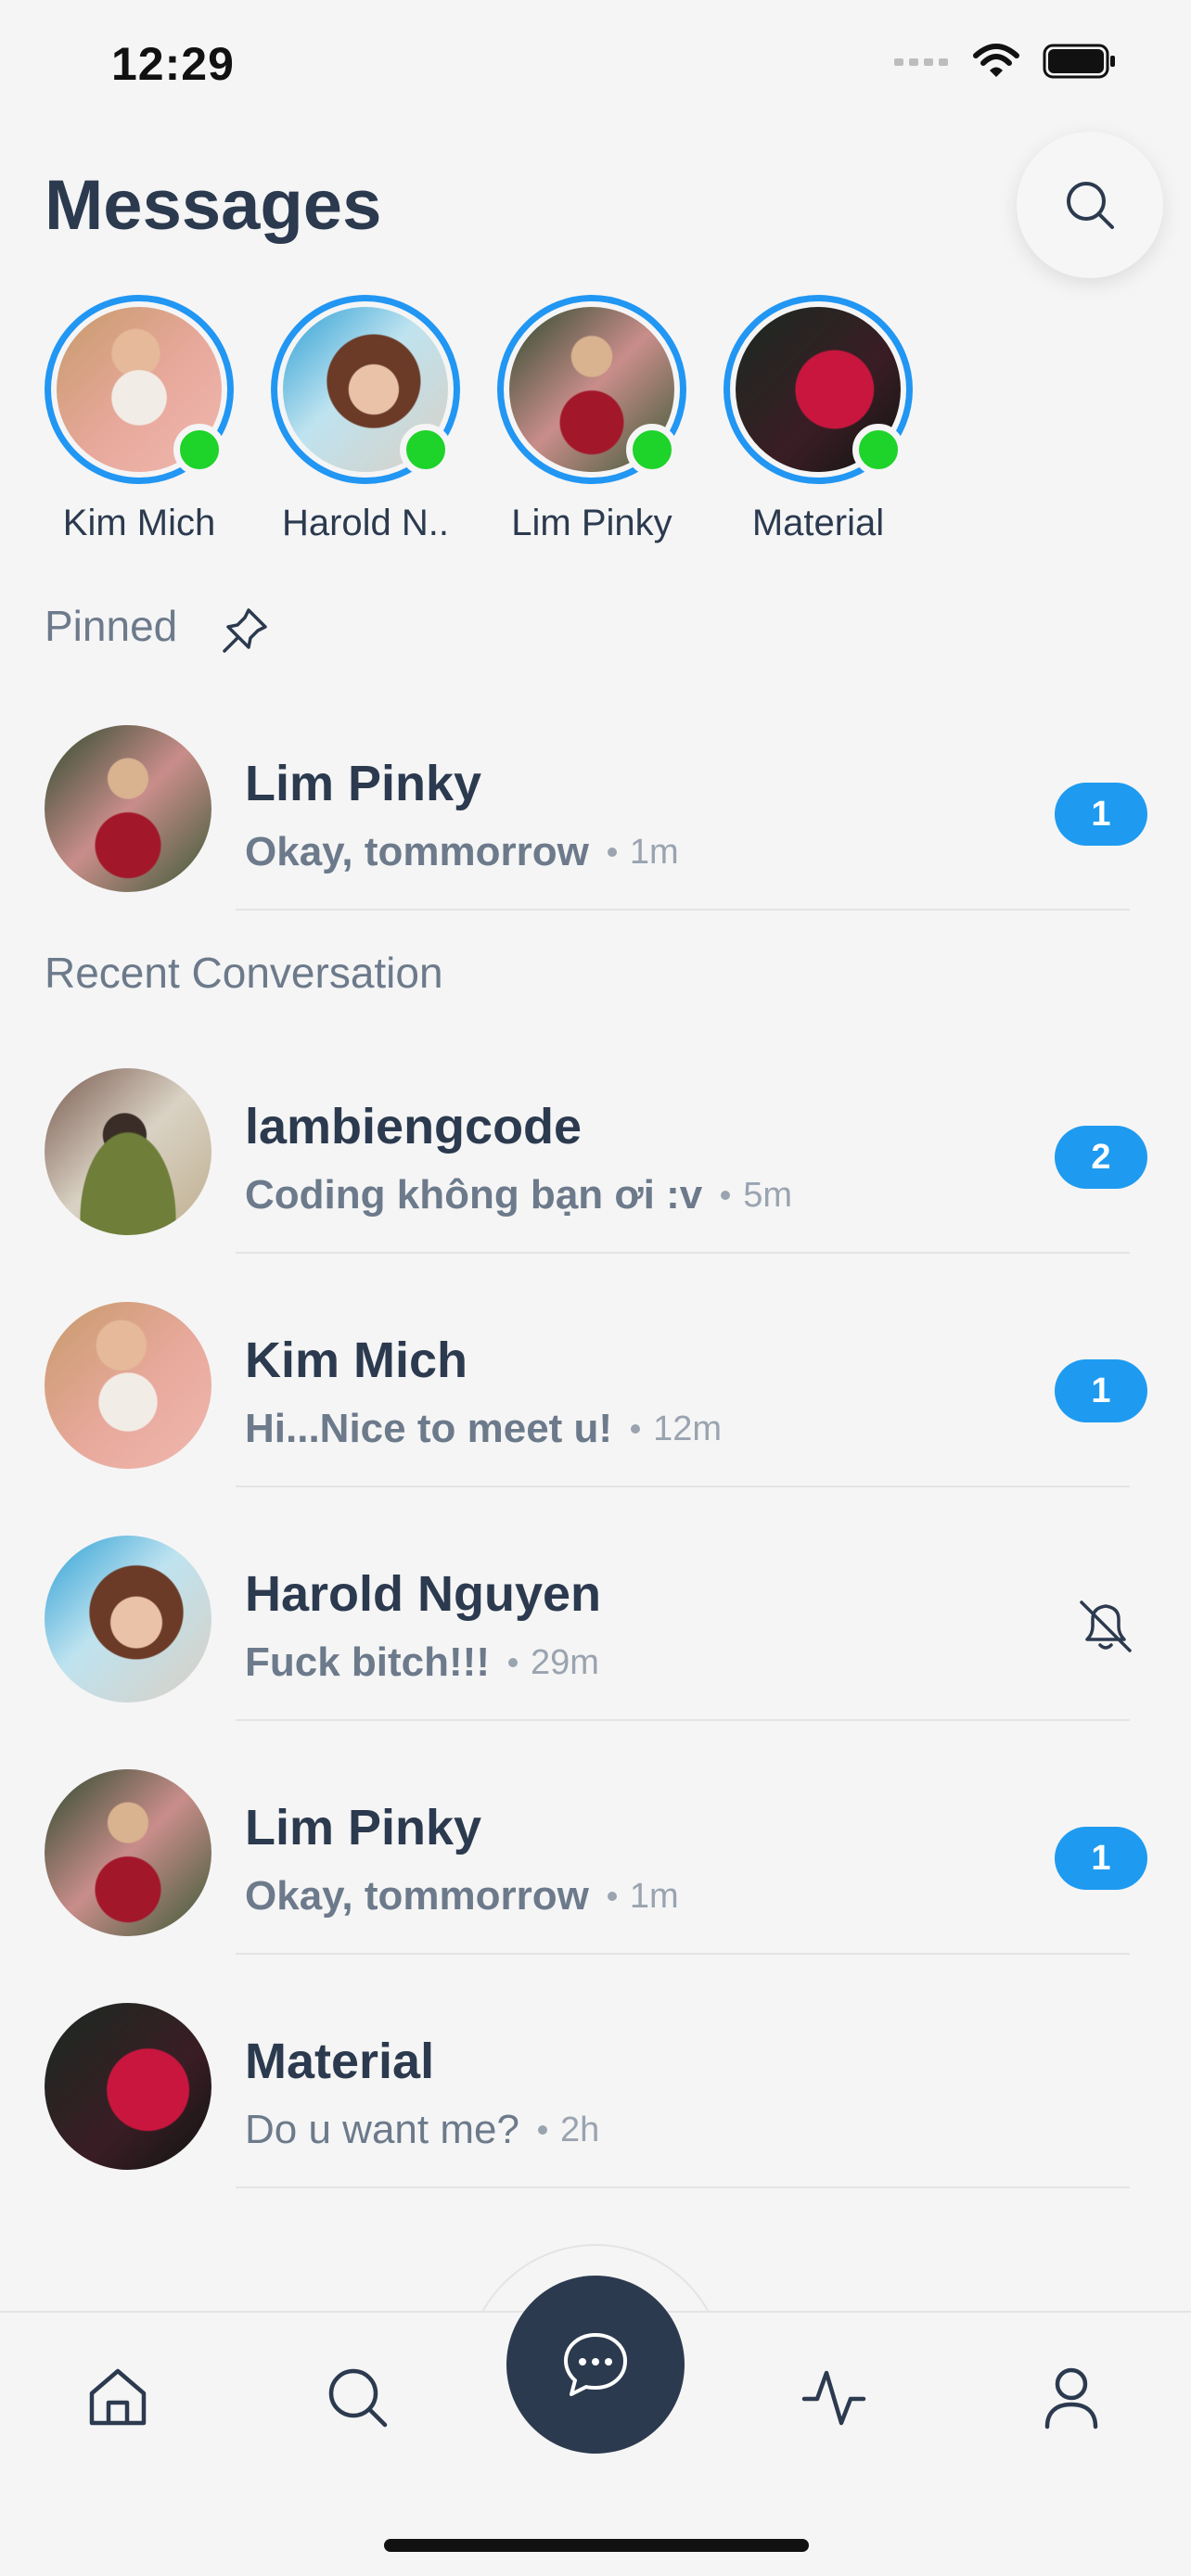  Describe the element at coordinates (173, 64) in the screenshot. I see `status-time: 12:29` at that location.